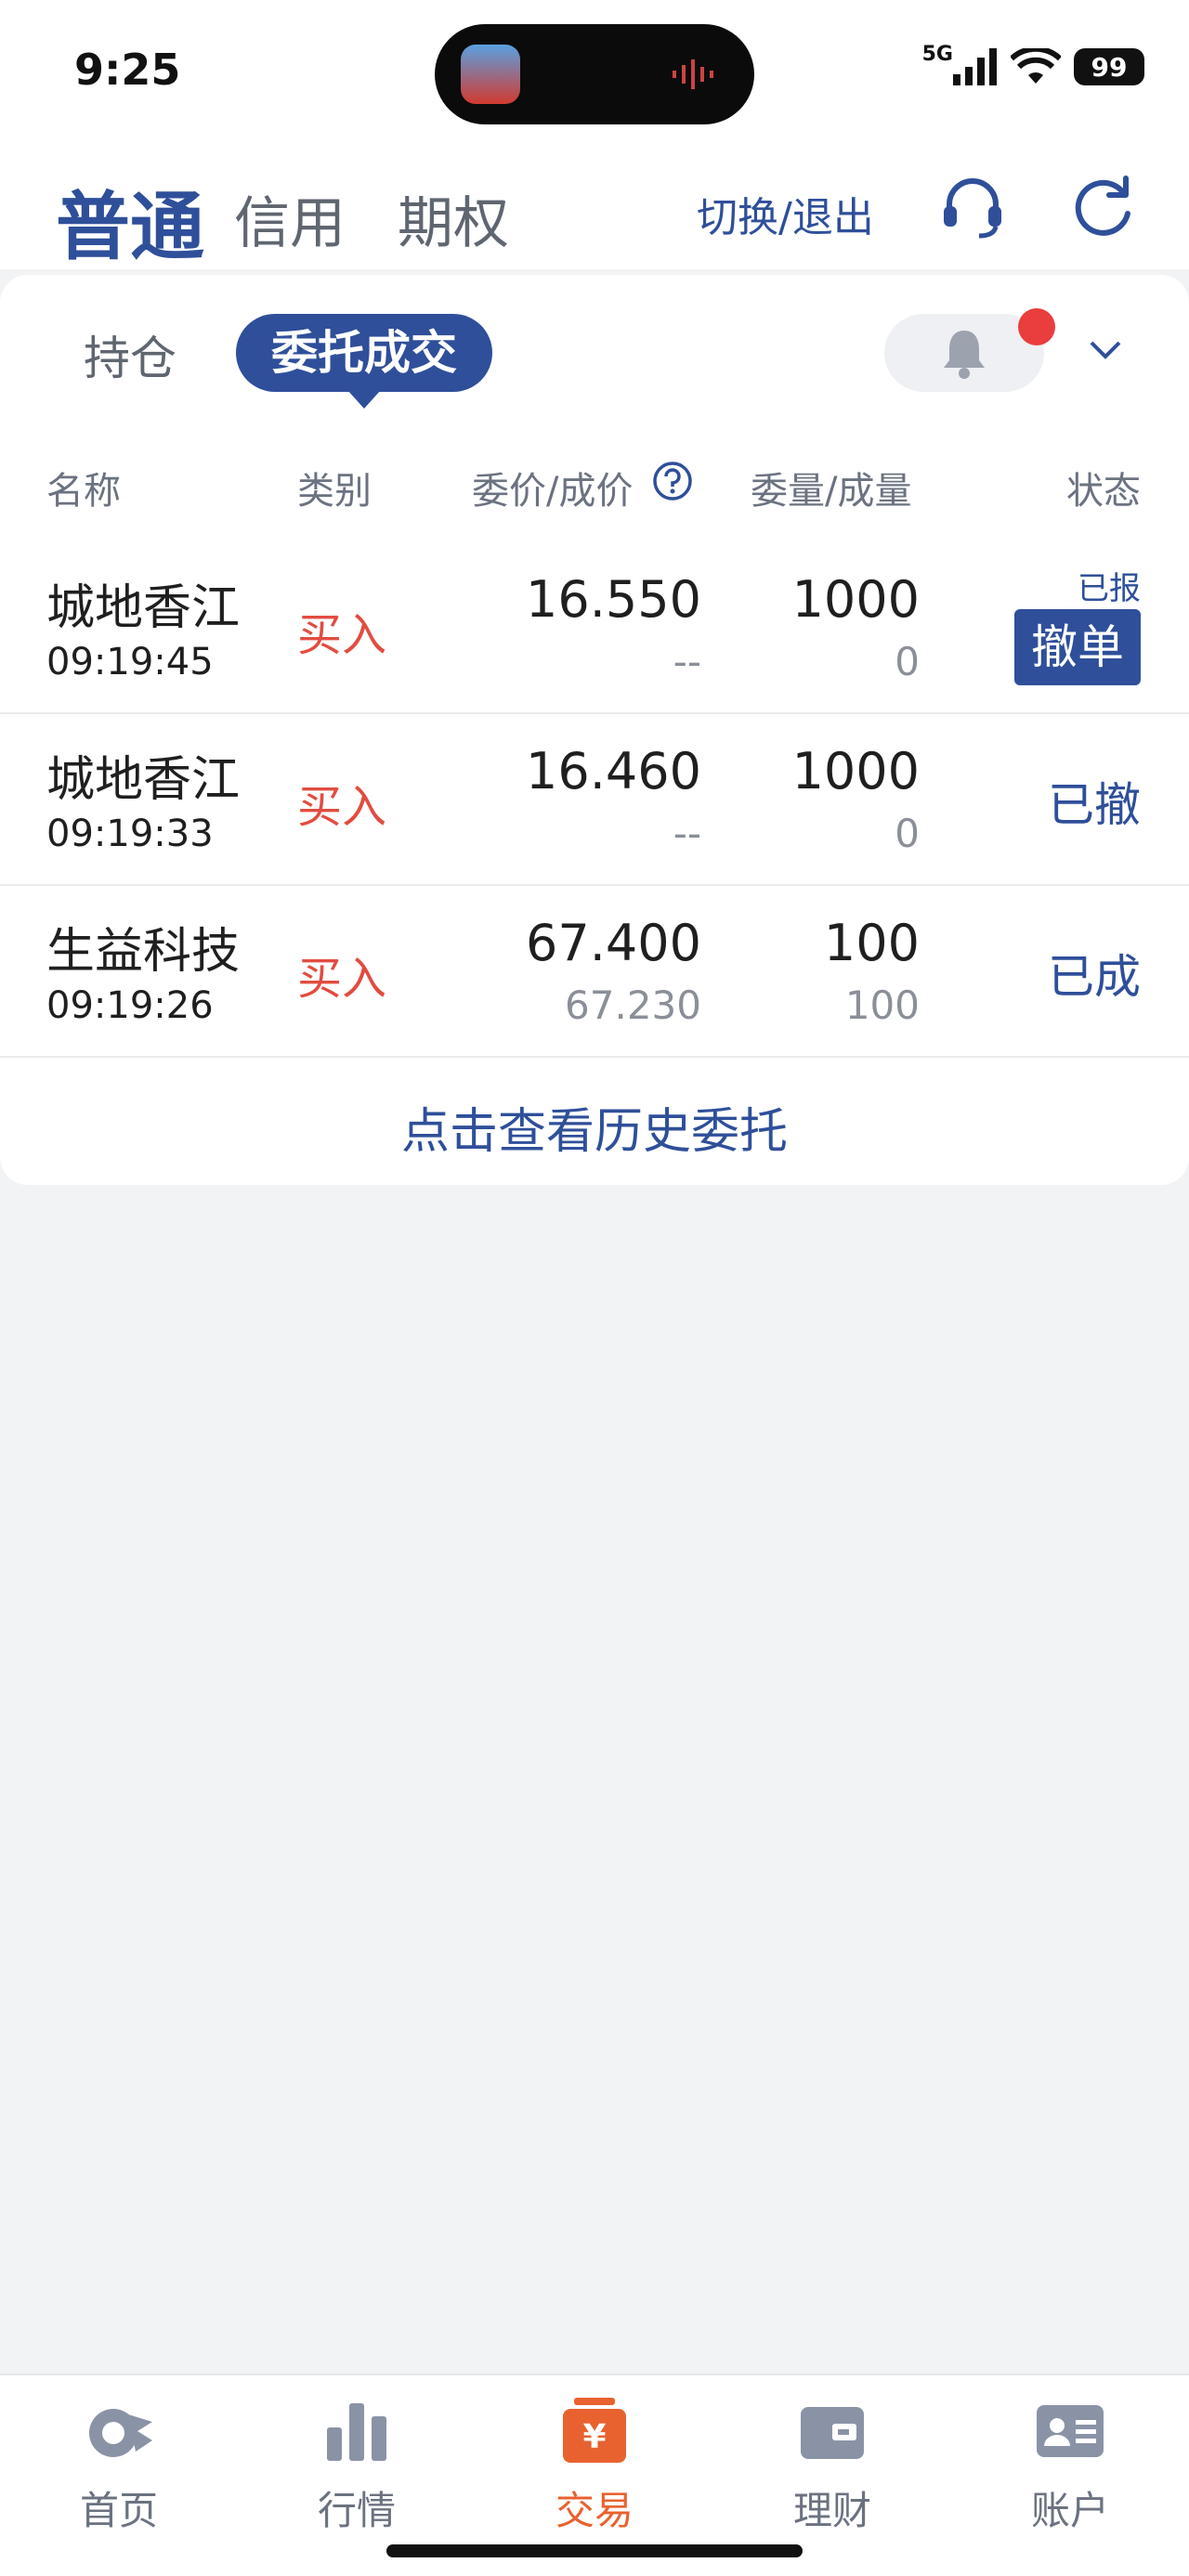 This screenshot has height=2576, width=1189. I want to click on help-icon, so click(672, 481).